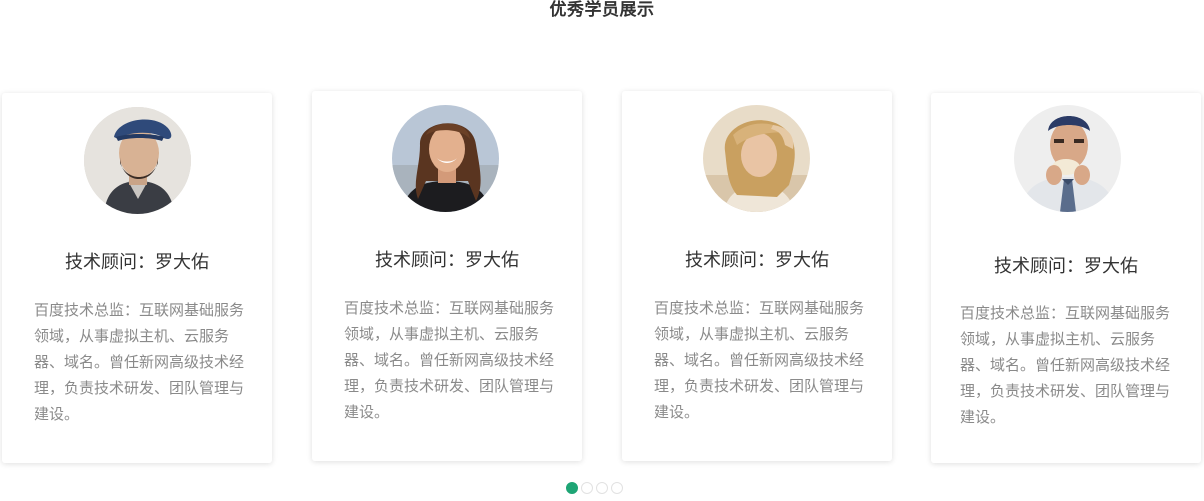  I want to click on section-title: 优秀学员展示, so click(602, 10).